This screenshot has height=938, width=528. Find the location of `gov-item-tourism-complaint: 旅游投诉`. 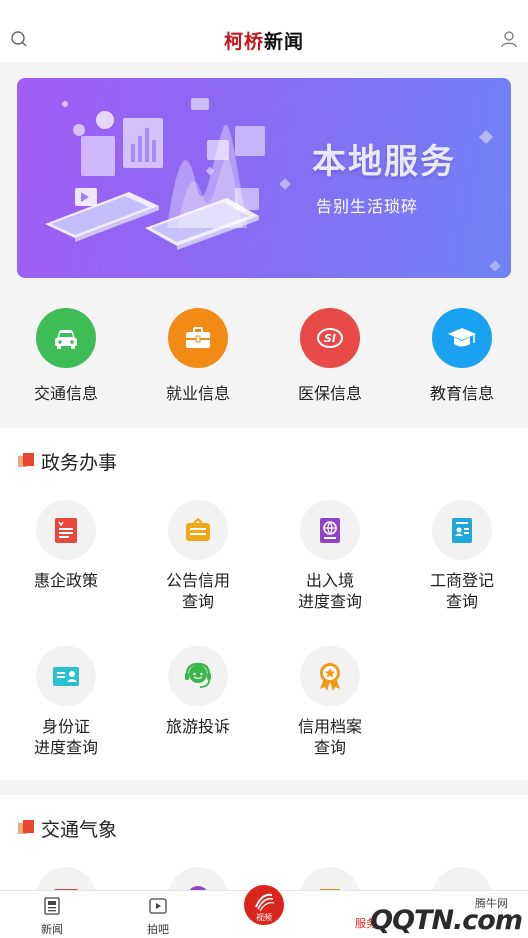

gov-item-tourism-complaint: 旅游投诉 is located at coordinates (198, 691).